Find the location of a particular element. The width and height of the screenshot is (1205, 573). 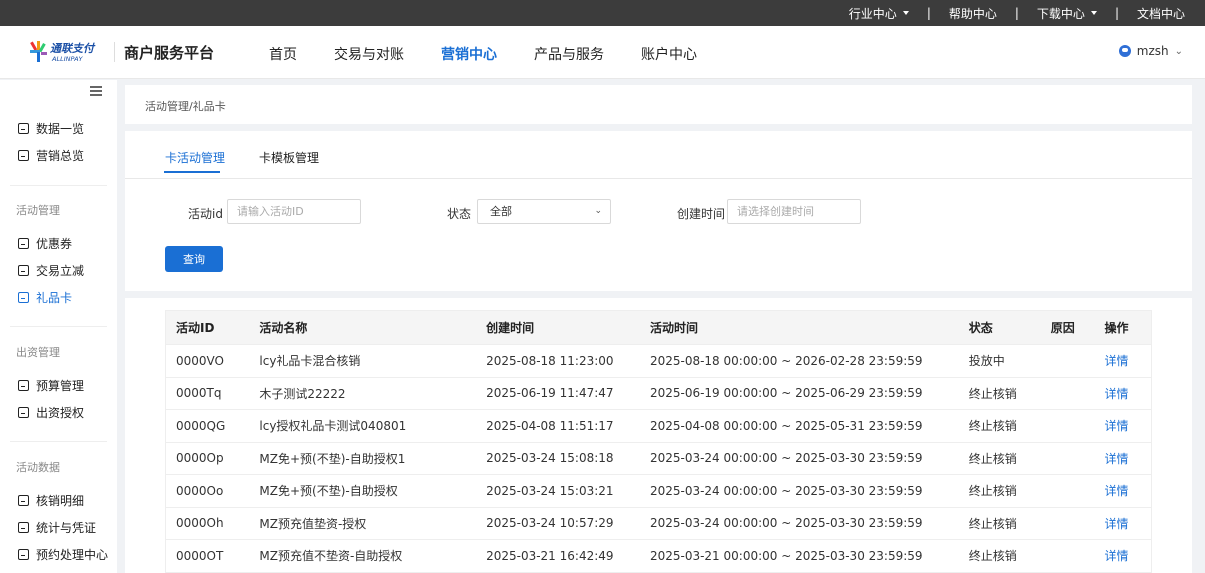

svg-text: 通联支付 is located at coordinates (73, 48).